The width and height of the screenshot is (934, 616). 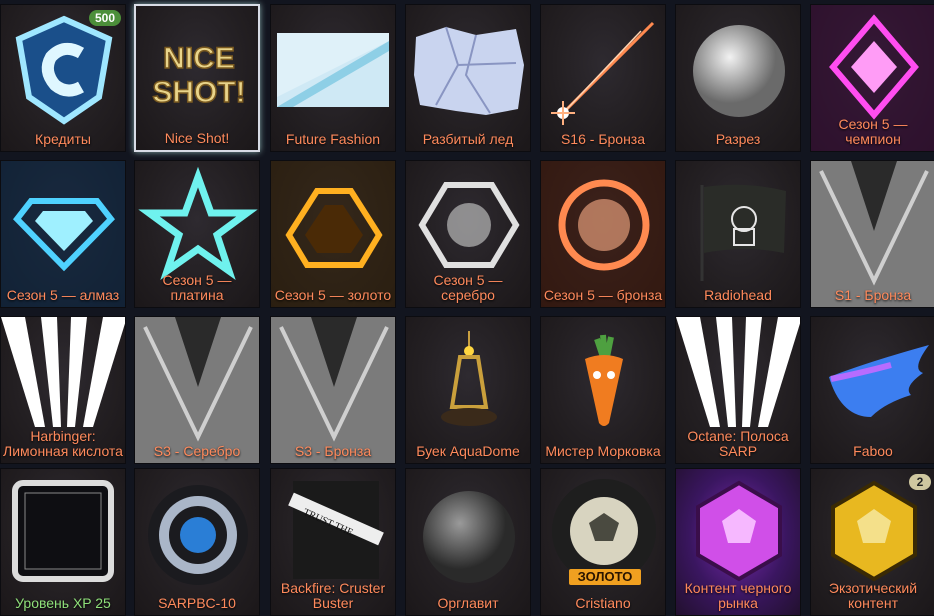 I want to click on item-label: Octane: Полоса SARP, so click(x=738, y=443).